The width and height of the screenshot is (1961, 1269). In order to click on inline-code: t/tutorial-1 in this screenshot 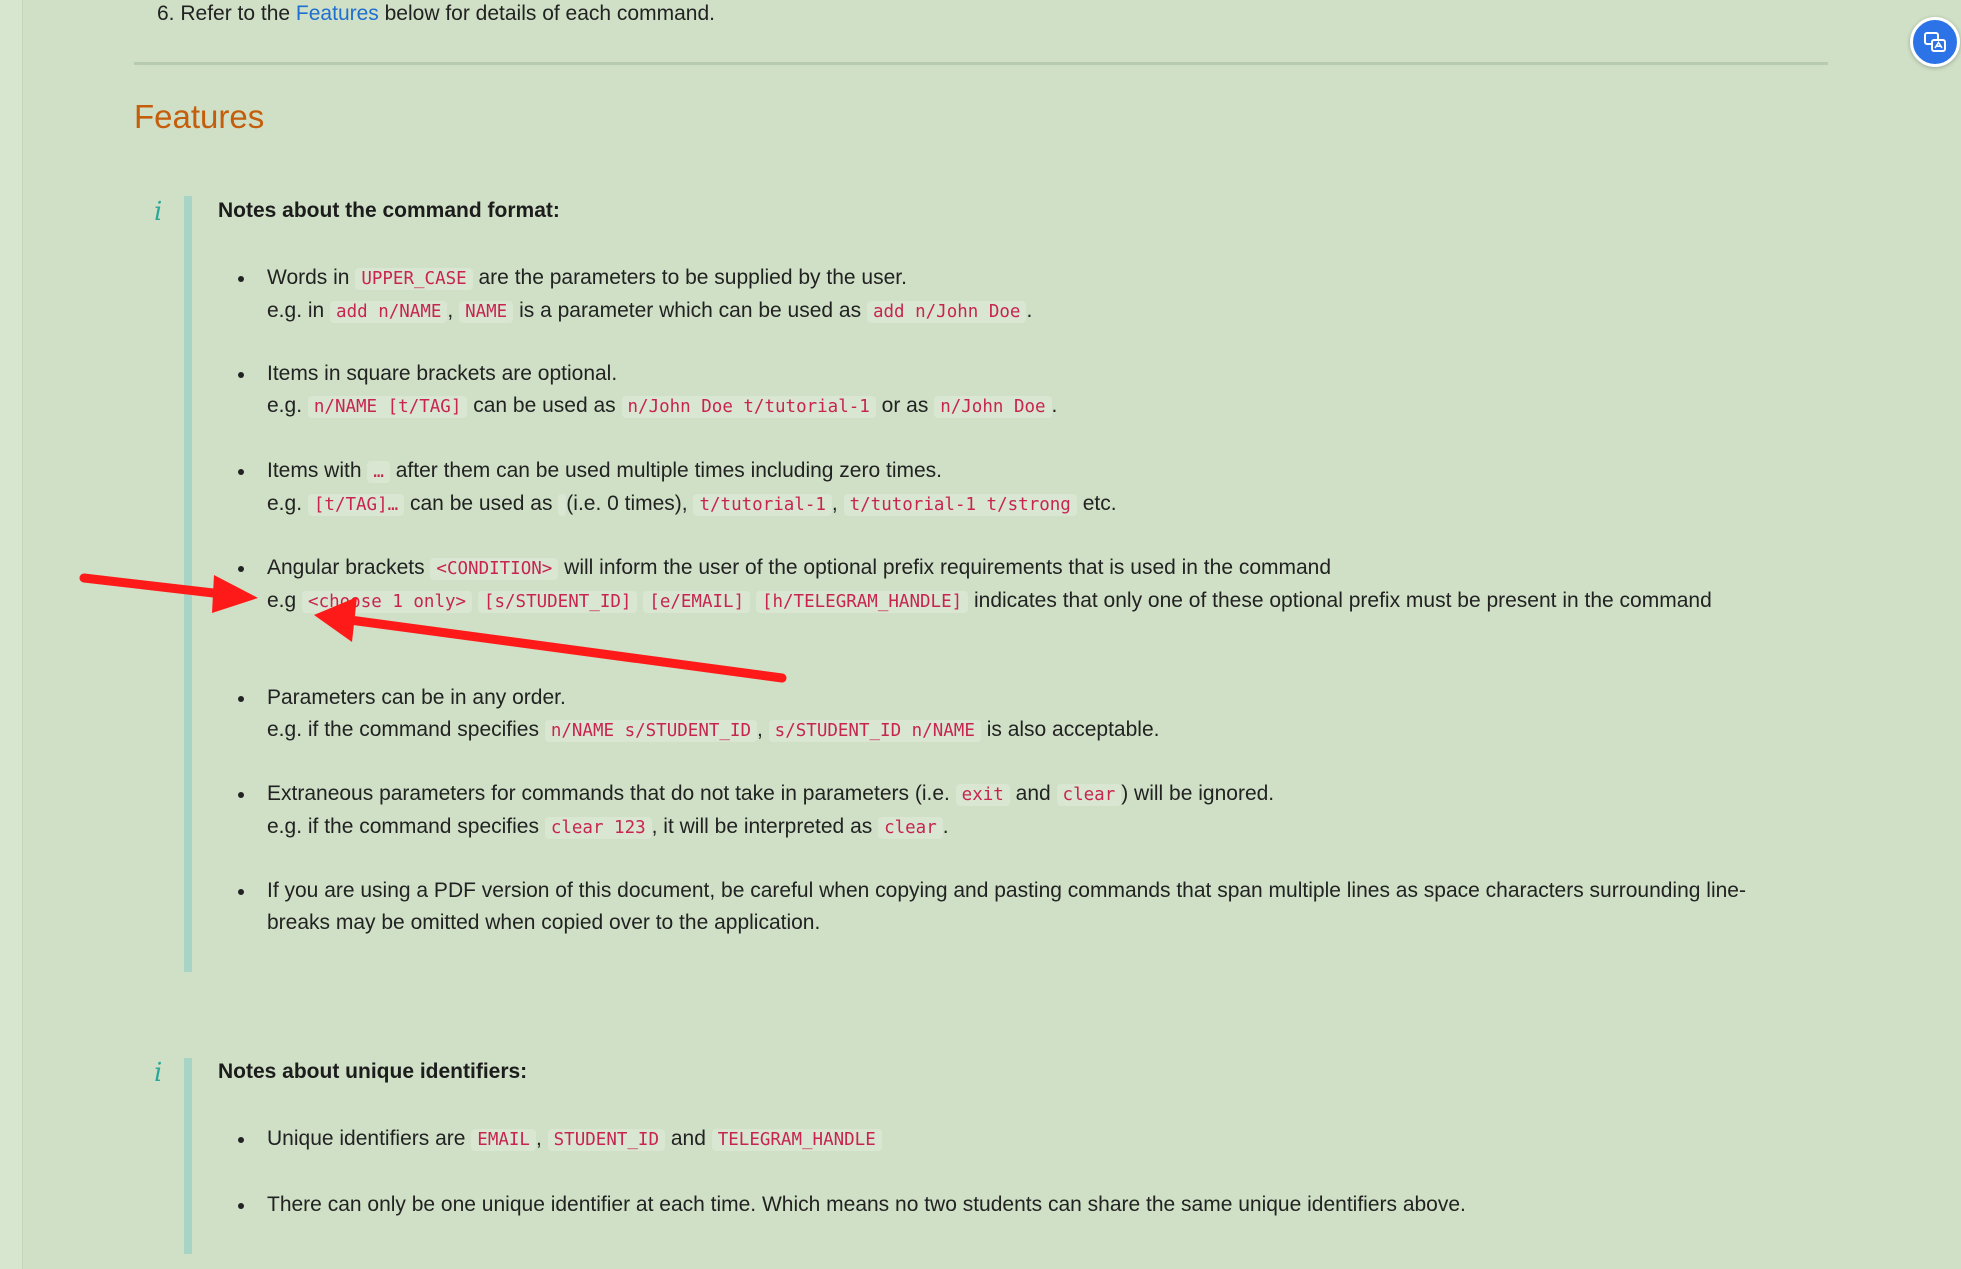, I will do `click(762, 505)`.